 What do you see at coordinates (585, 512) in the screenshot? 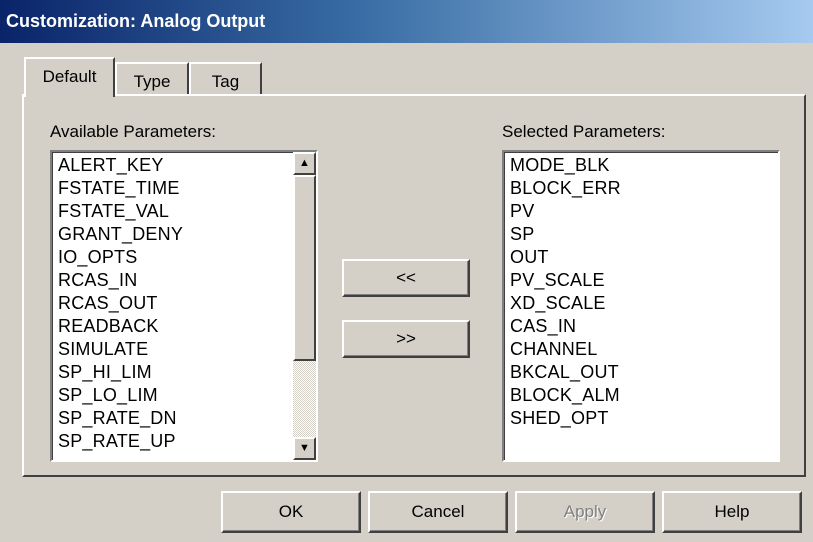
I see `apply-button: Apply` at bounding box center [585, 512].